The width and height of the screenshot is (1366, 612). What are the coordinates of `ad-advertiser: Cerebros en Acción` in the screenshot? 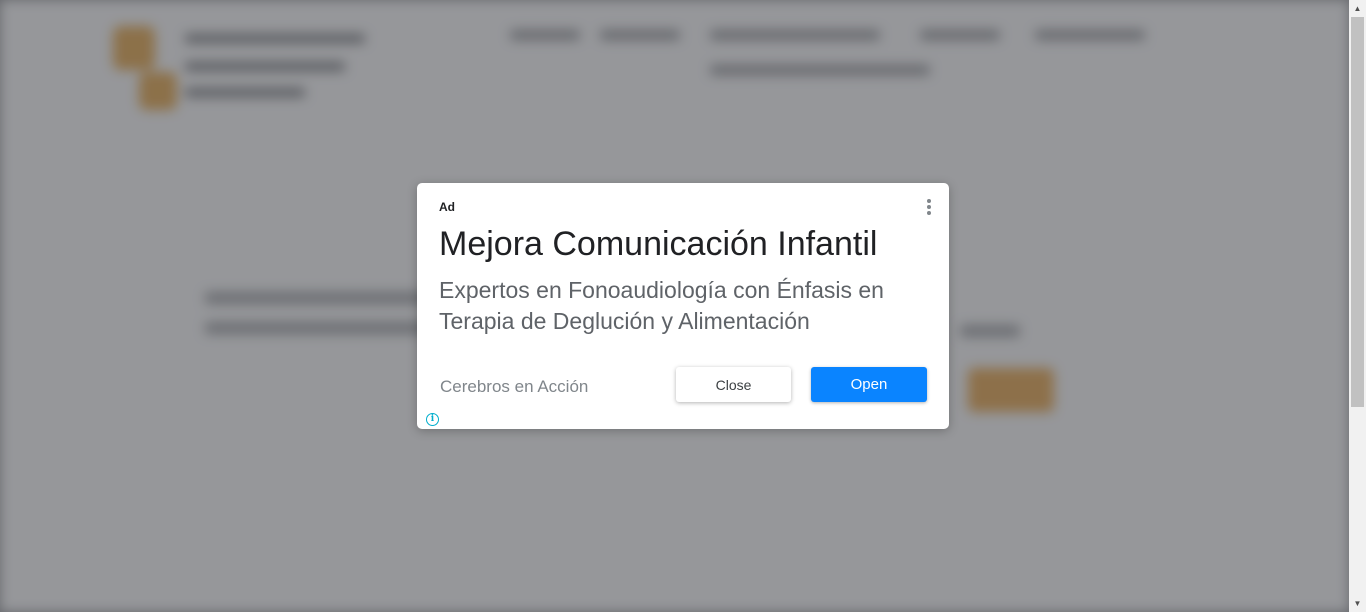 It's located at (514, 387).